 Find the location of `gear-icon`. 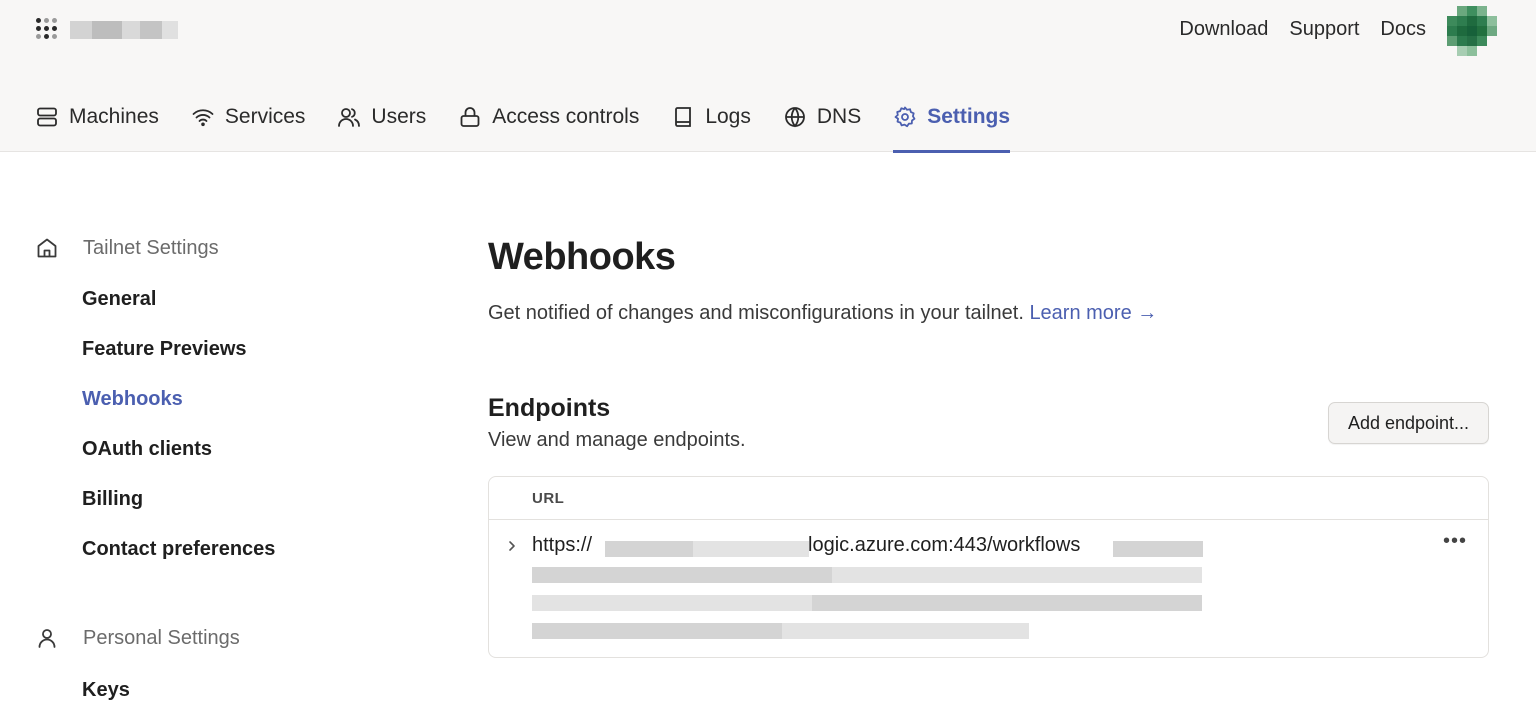

gear-icon is located at coordinates (905, 117).